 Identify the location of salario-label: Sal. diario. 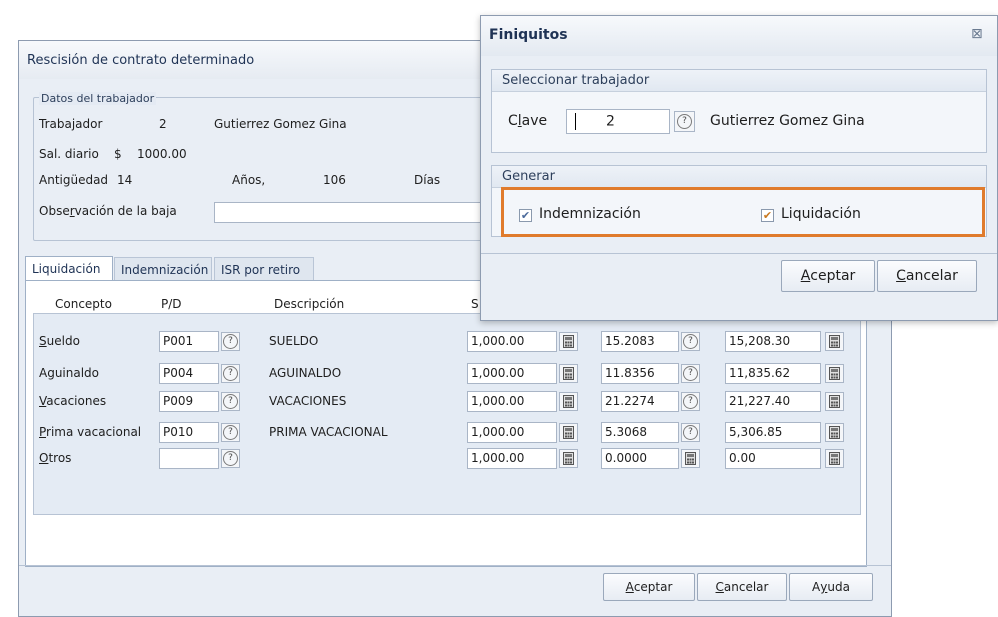
(69, 154).